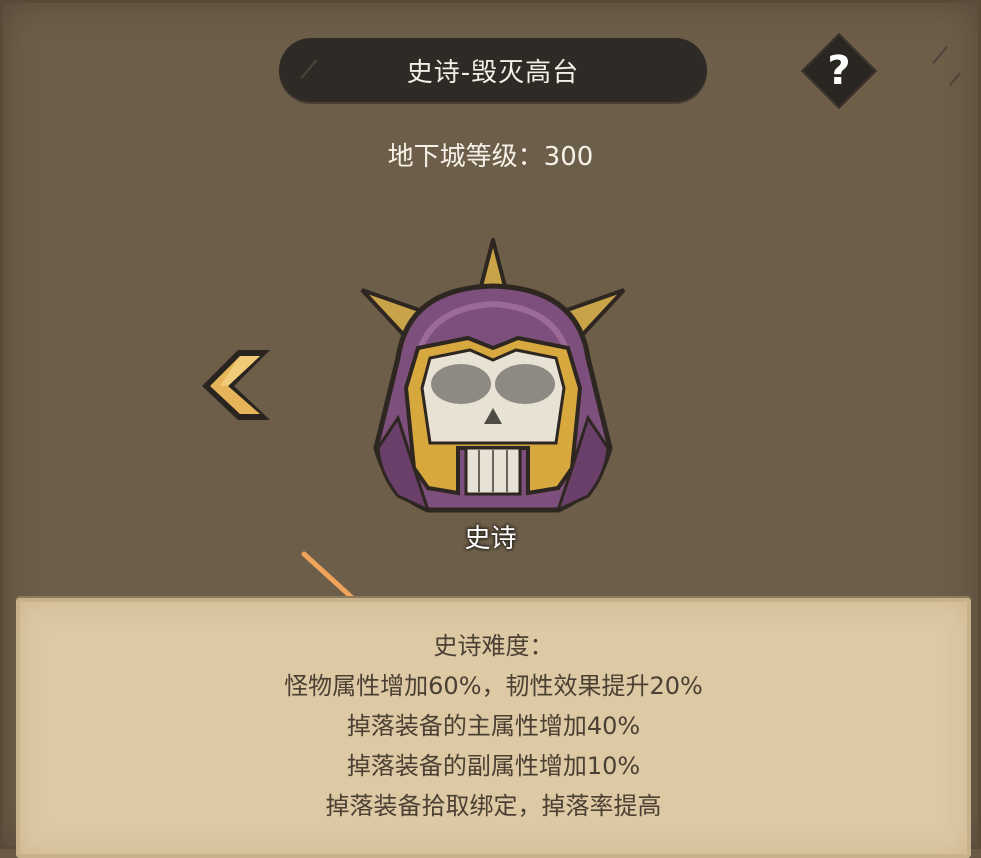 The height and width of the screenshot is (858, 981). Describe the element at coordinates (490, 157) in the screenshot. I see `dungeon-level: 地下城等级：300` at that location.